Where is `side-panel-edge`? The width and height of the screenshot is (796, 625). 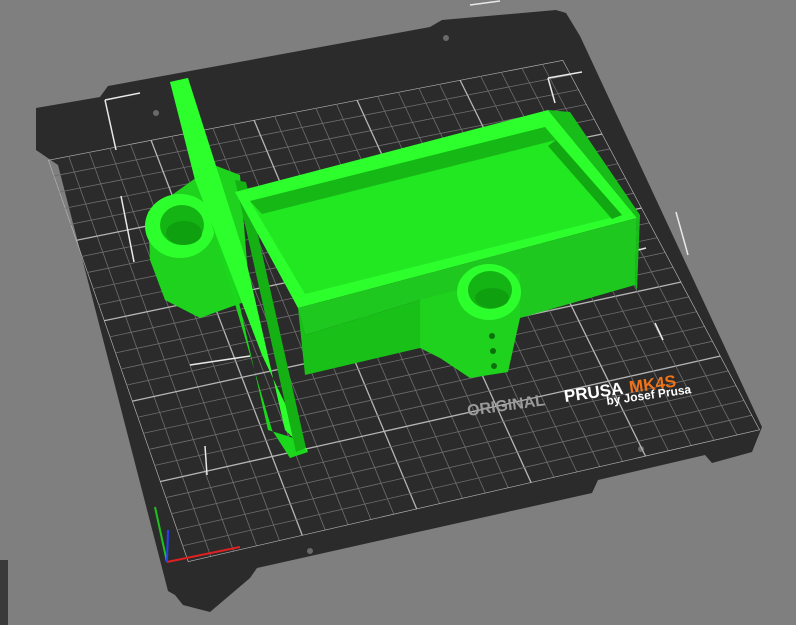
side-panel-edge is located at coordinates (4, 592).